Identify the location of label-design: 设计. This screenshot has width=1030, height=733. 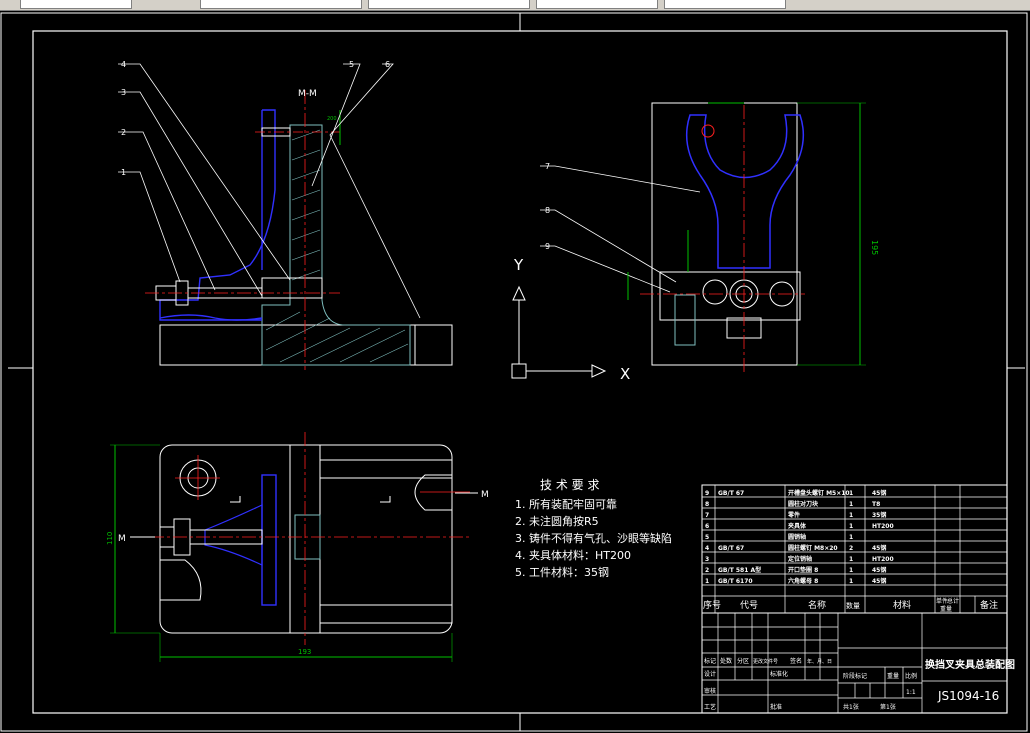
(710, 674).